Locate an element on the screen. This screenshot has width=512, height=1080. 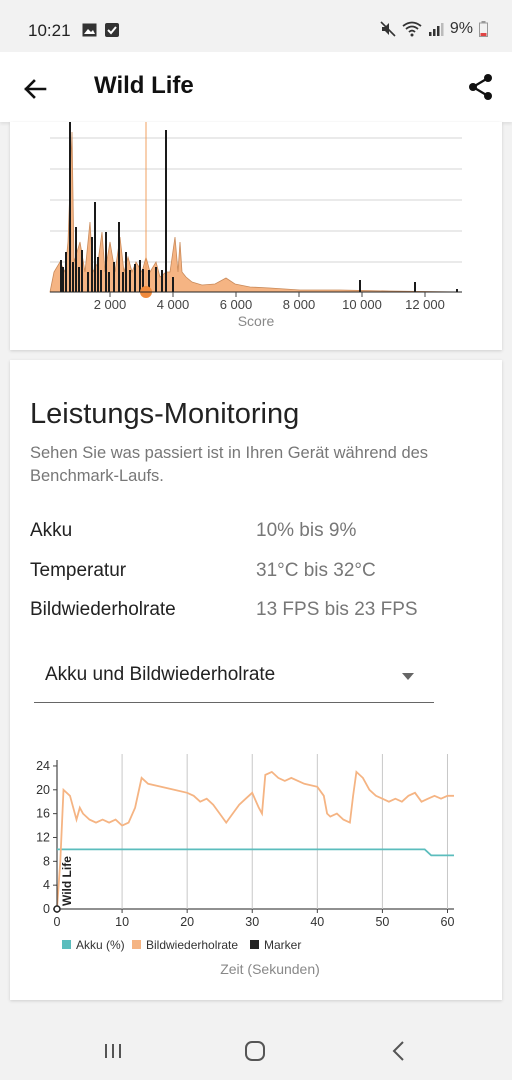
home-icon is located at coordinates (255, 1051).